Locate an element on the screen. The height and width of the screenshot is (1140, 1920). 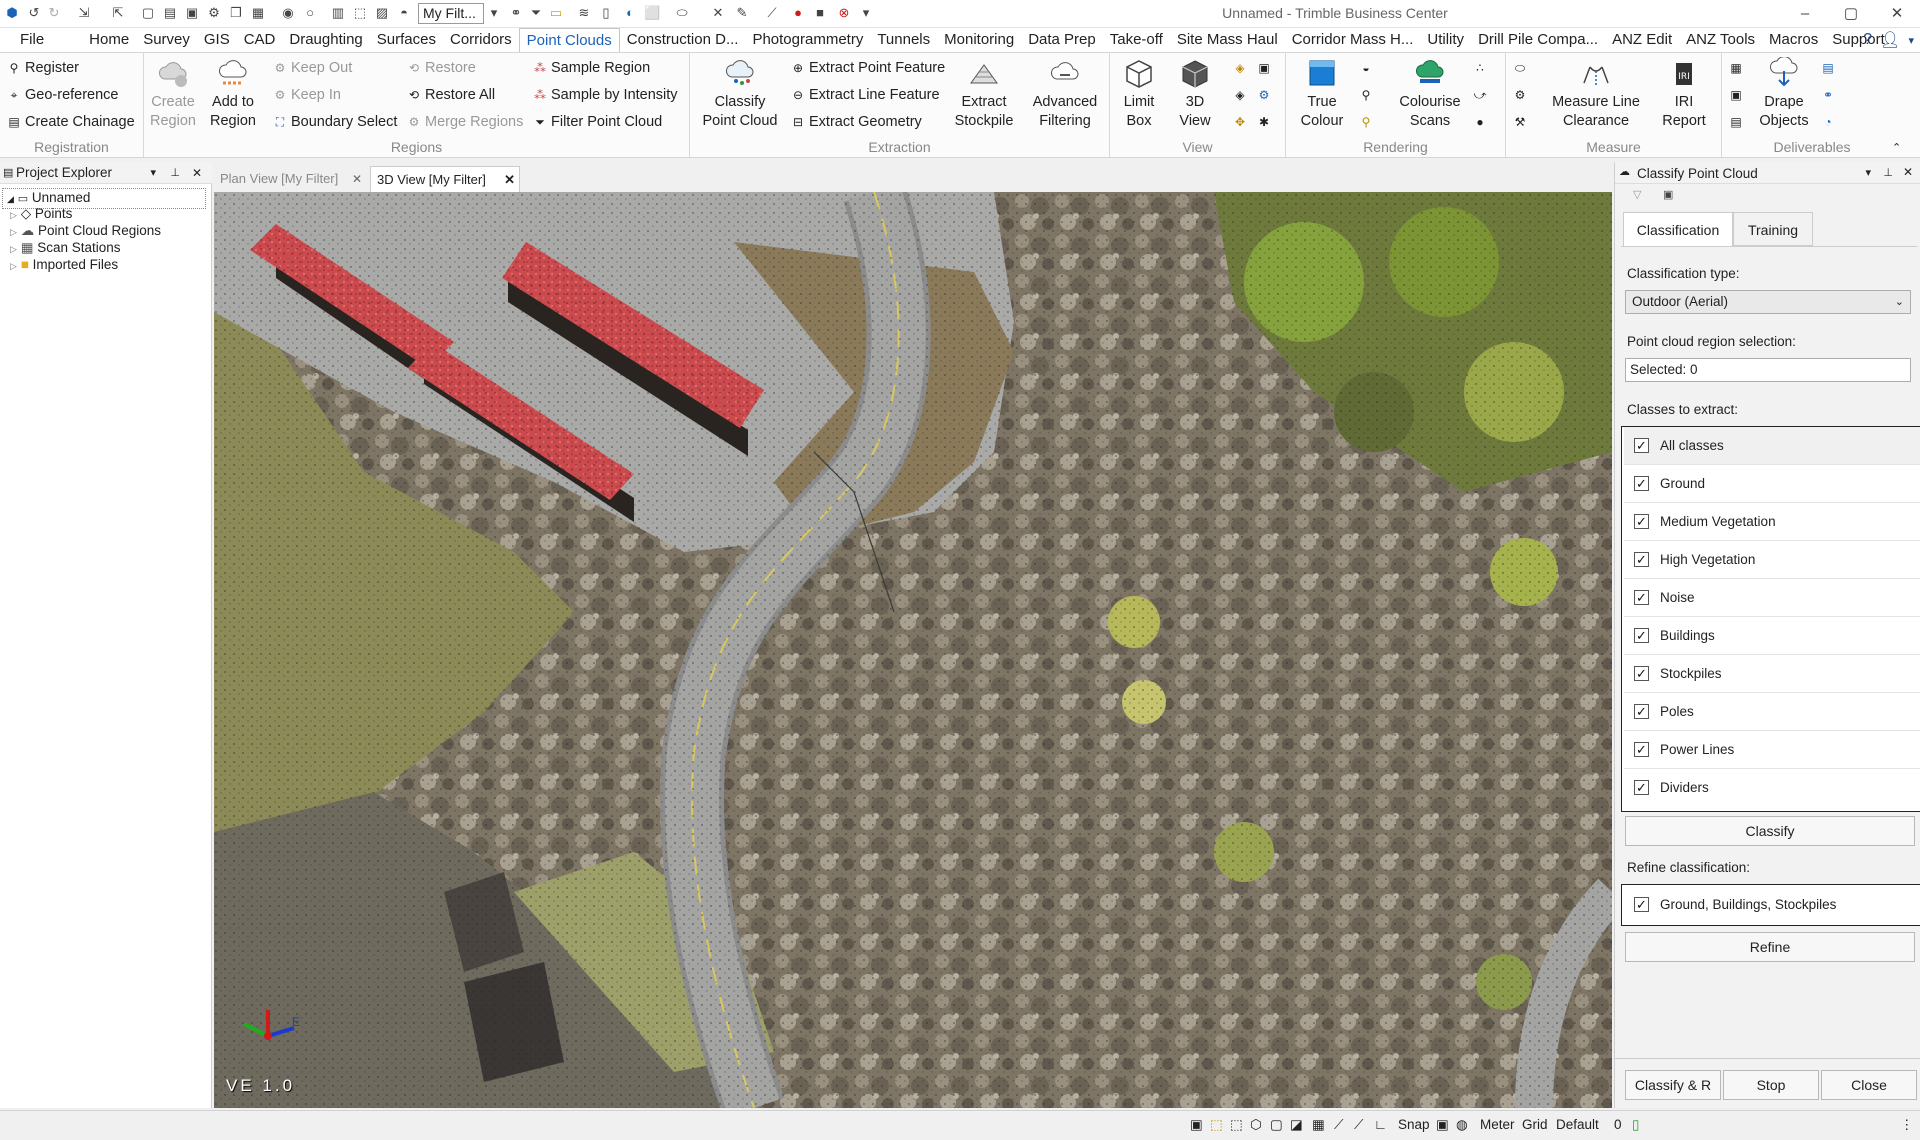
menu-anz-edit: ANZ Edit is located at coordinates (1642, 40).